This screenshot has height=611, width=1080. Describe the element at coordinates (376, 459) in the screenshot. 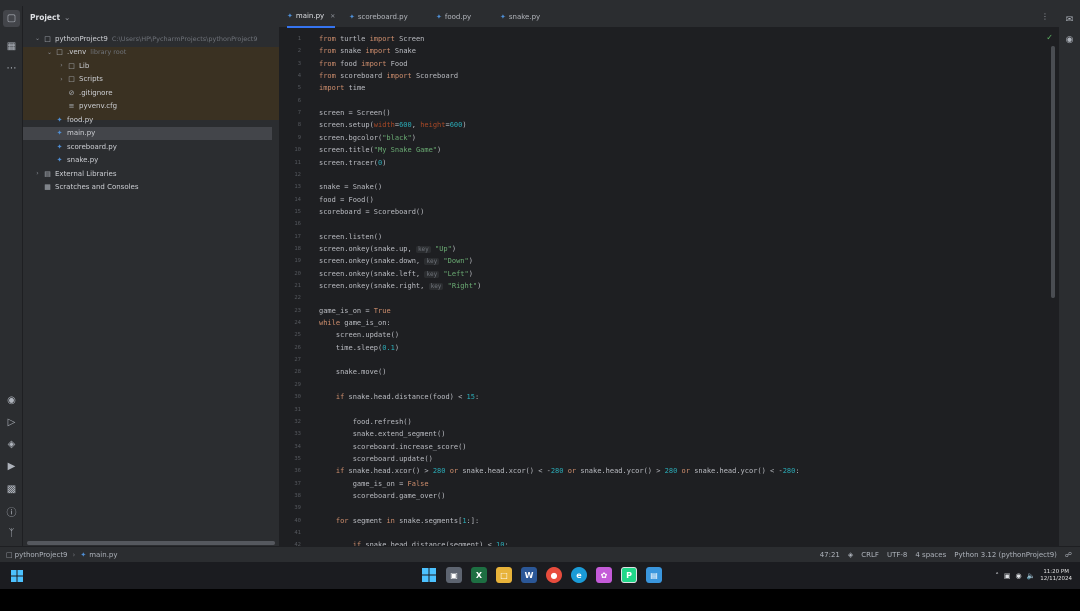

I see `code-line: scoreboard.update()` at that location.